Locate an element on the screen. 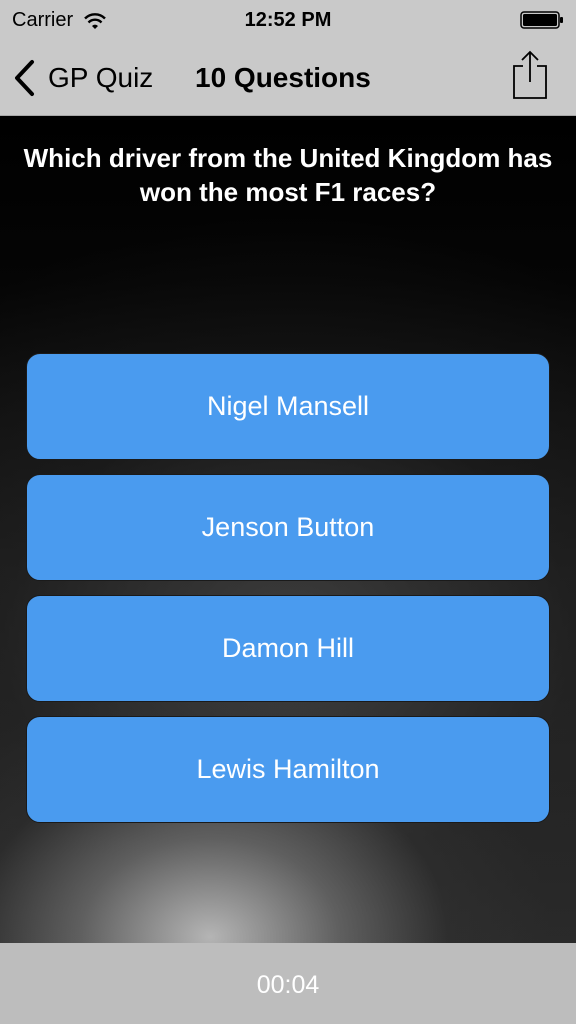 The image size is (576, 1024). share-icon is located at coordinates (530, 75).